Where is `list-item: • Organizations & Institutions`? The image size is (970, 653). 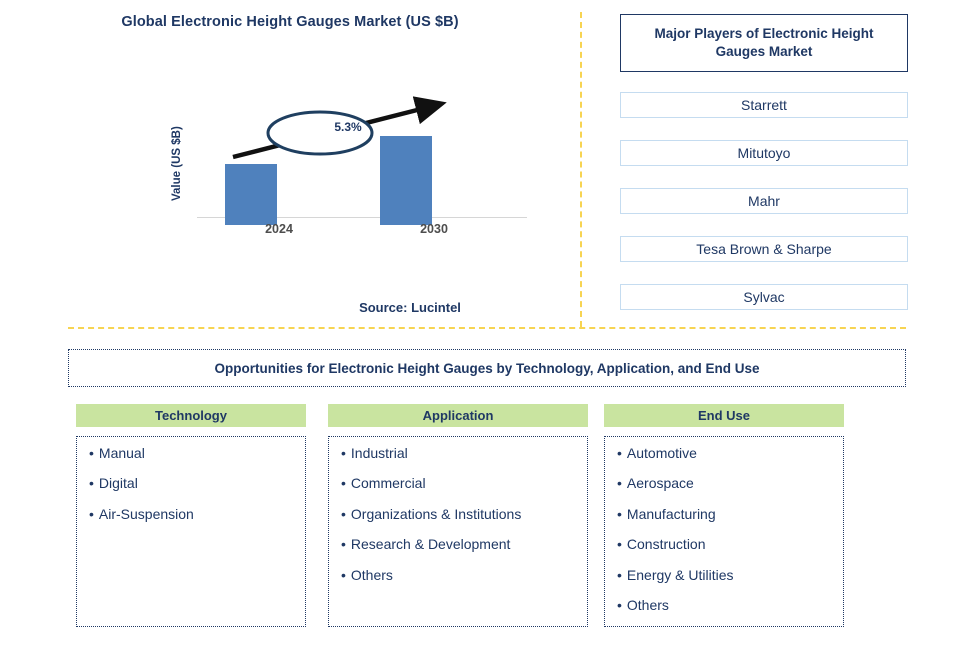 list-item: • Organizations & Institutions is located at coordinates (458, 513).